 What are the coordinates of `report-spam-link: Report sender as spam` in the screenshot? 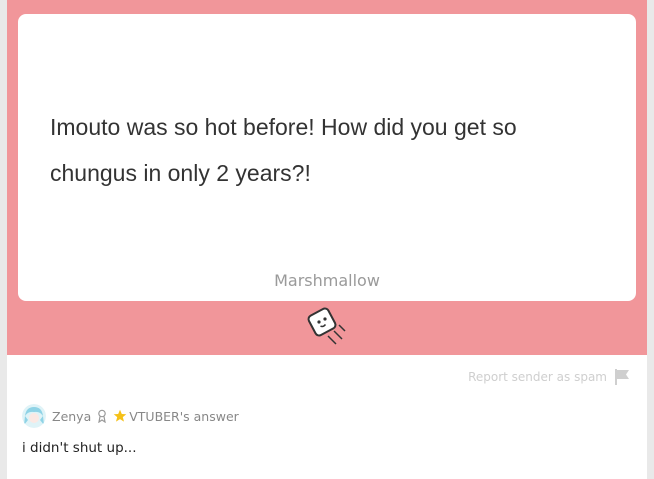 It's located at (549, 377).